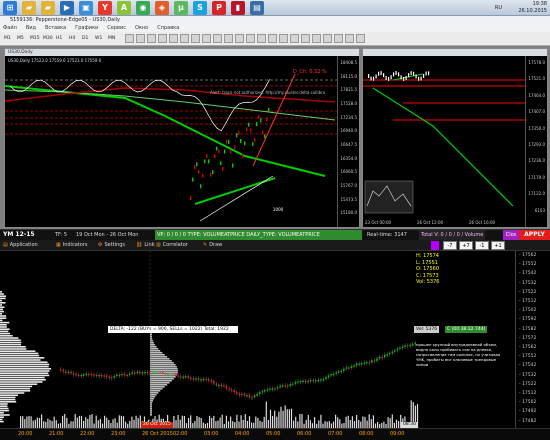  I want to click on language-indicator: RU, so click(498, 8).